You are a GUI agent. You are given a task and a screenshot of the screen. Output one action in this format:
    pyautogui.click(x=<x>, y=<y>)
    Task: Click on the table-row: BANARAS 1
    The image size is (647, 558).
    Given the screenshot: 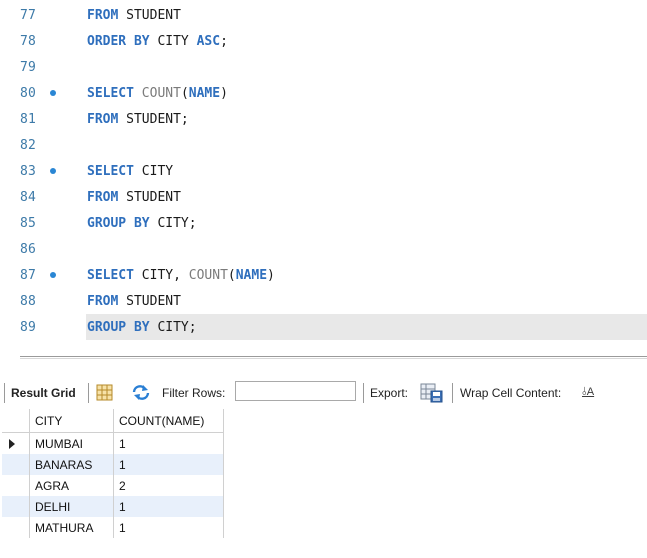 What is the action you would take?
    pyautogui.click(x=113, y=464)
    